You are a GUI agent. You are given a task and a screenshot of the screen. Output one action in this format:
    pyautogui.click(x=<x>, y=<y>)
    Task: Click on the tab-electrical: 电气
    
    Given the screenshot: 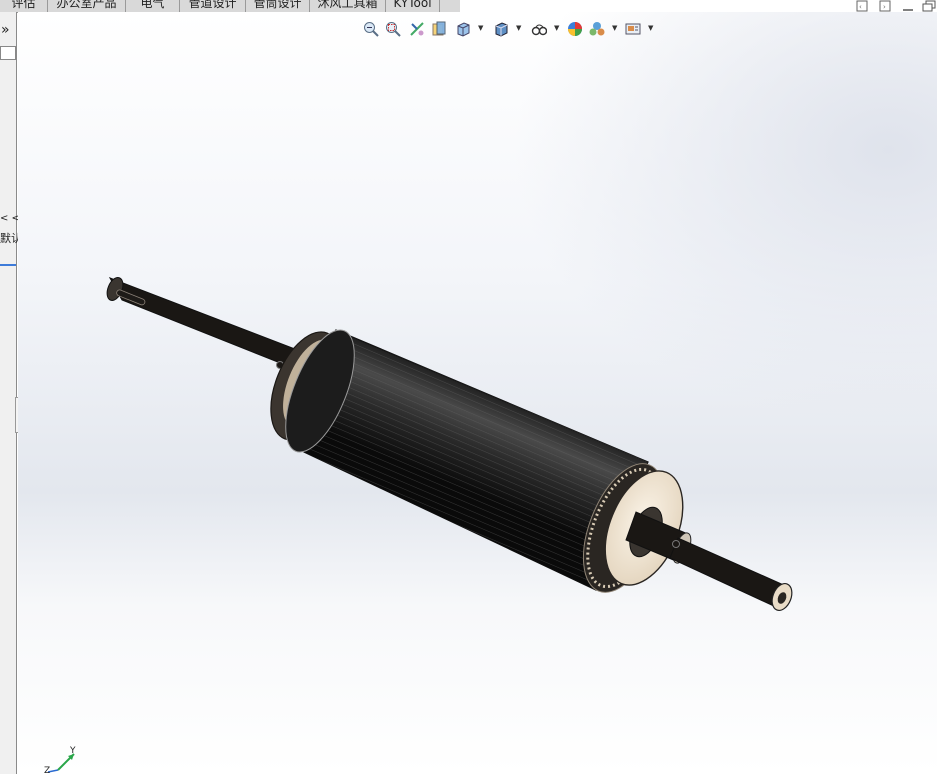 What is the action you would take?
    pyautogui.click(x=153, y=6)
    